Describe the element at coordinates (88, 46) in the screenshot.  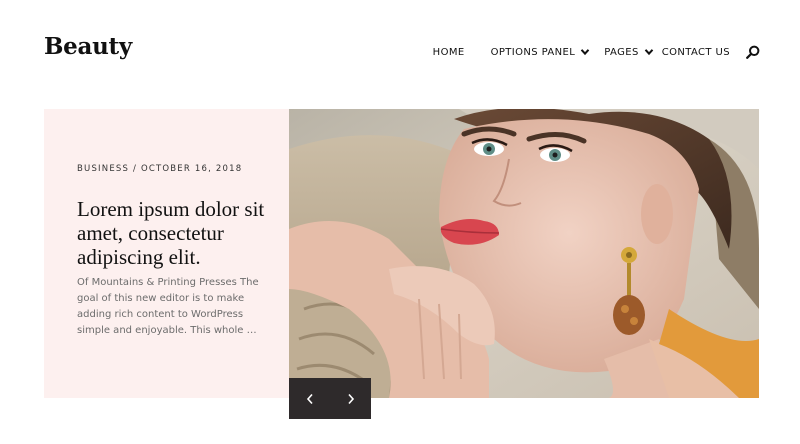
I see `site-logo: Beauty` at that location.